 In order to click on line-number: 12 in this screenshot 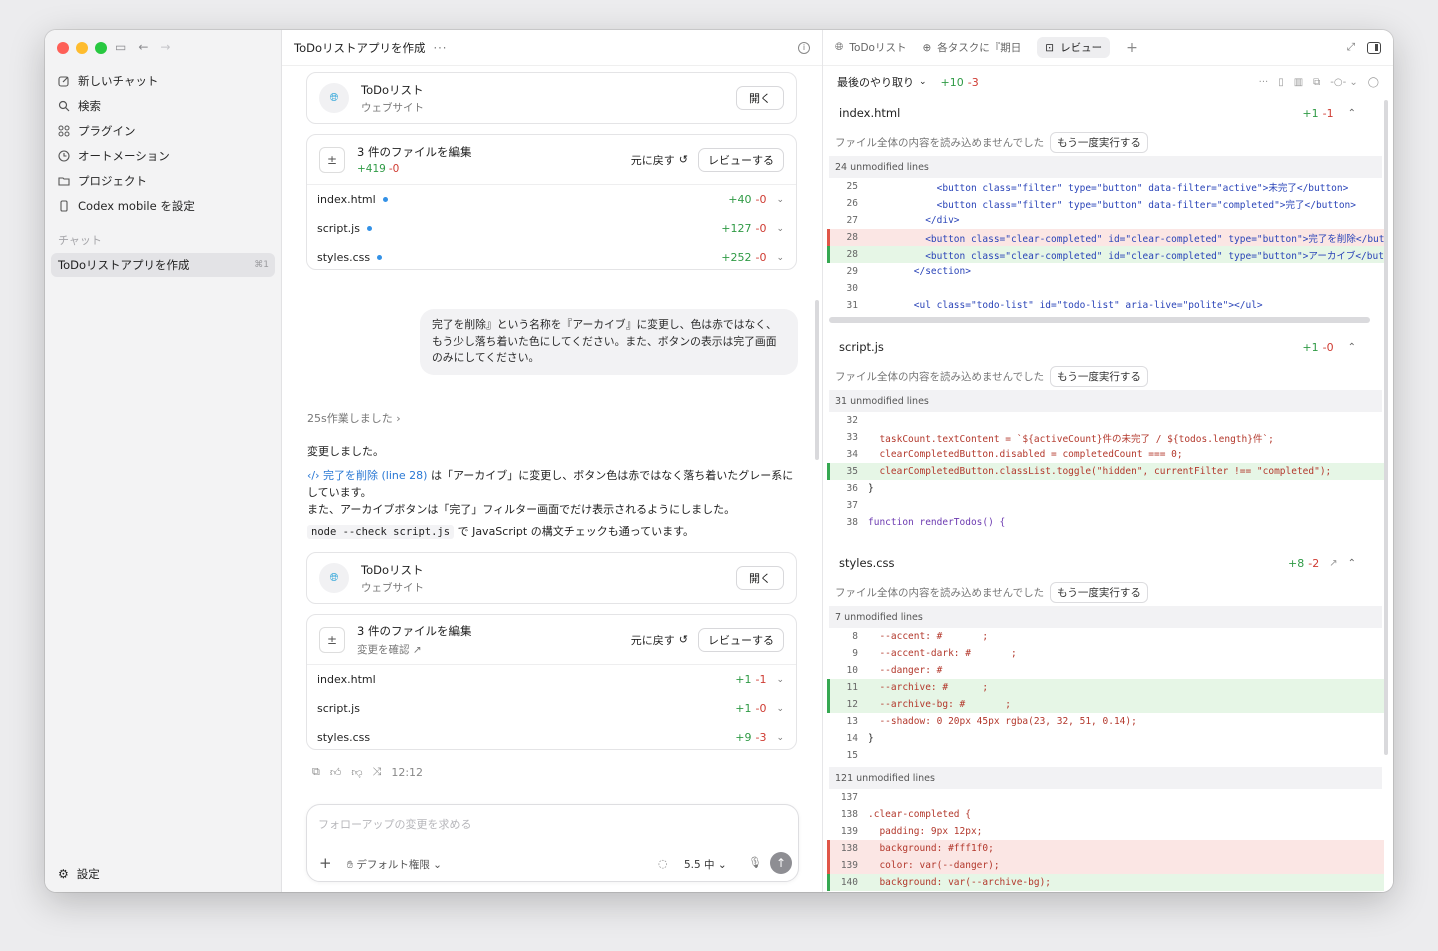, I will do `click(852, 704)`.